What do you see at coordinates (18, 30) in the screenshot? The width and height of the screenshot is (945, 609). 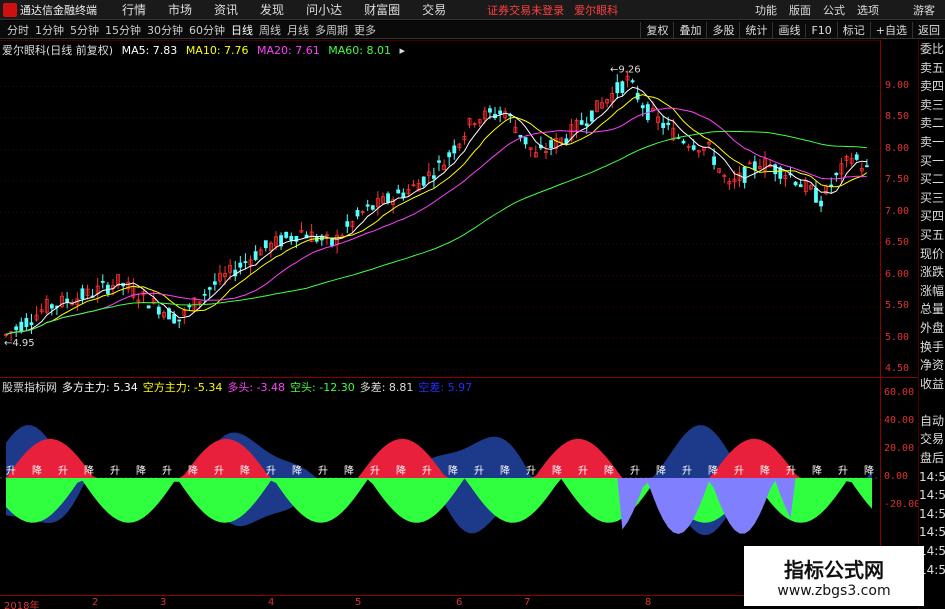 I see `period-tab-0: 分时` at bounding box center [18, 30].